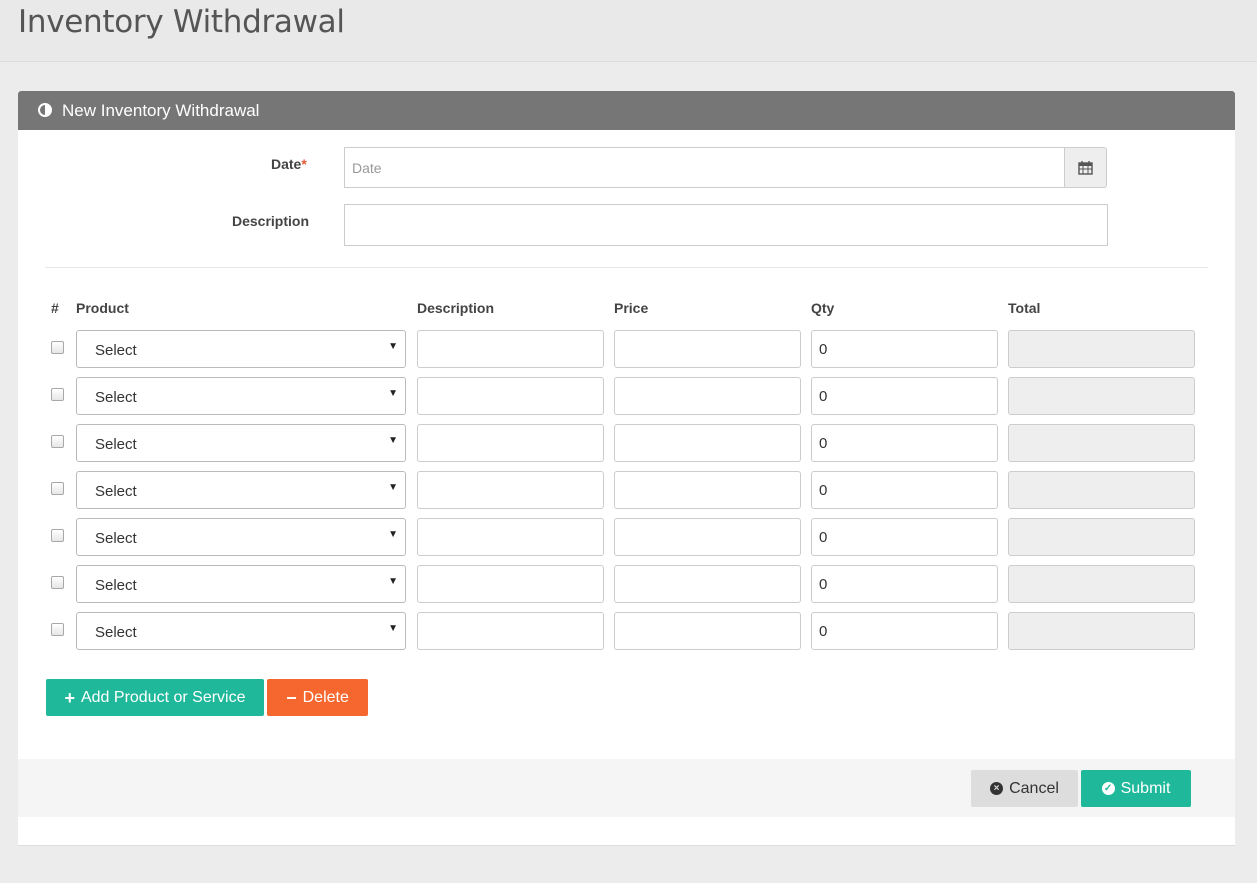 The image size is (1257, 883). What do you see at coordinates (726, 225) in the screenshot?
I see `description-input` at bounding box center [726, 225].